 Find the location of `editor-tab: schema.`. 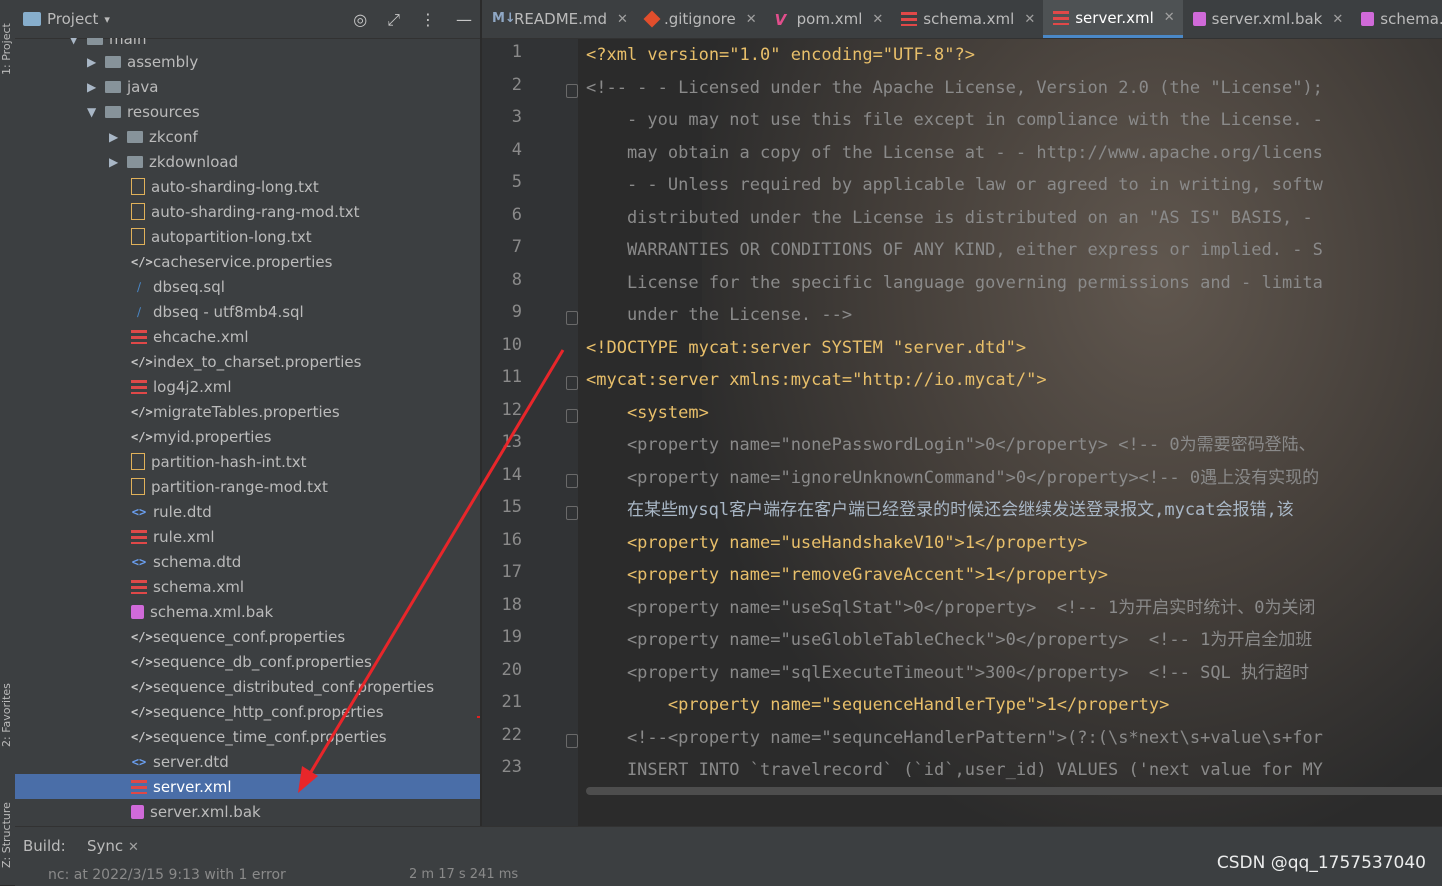

editor-tab: schema. is located at coordinates (1396, 19).